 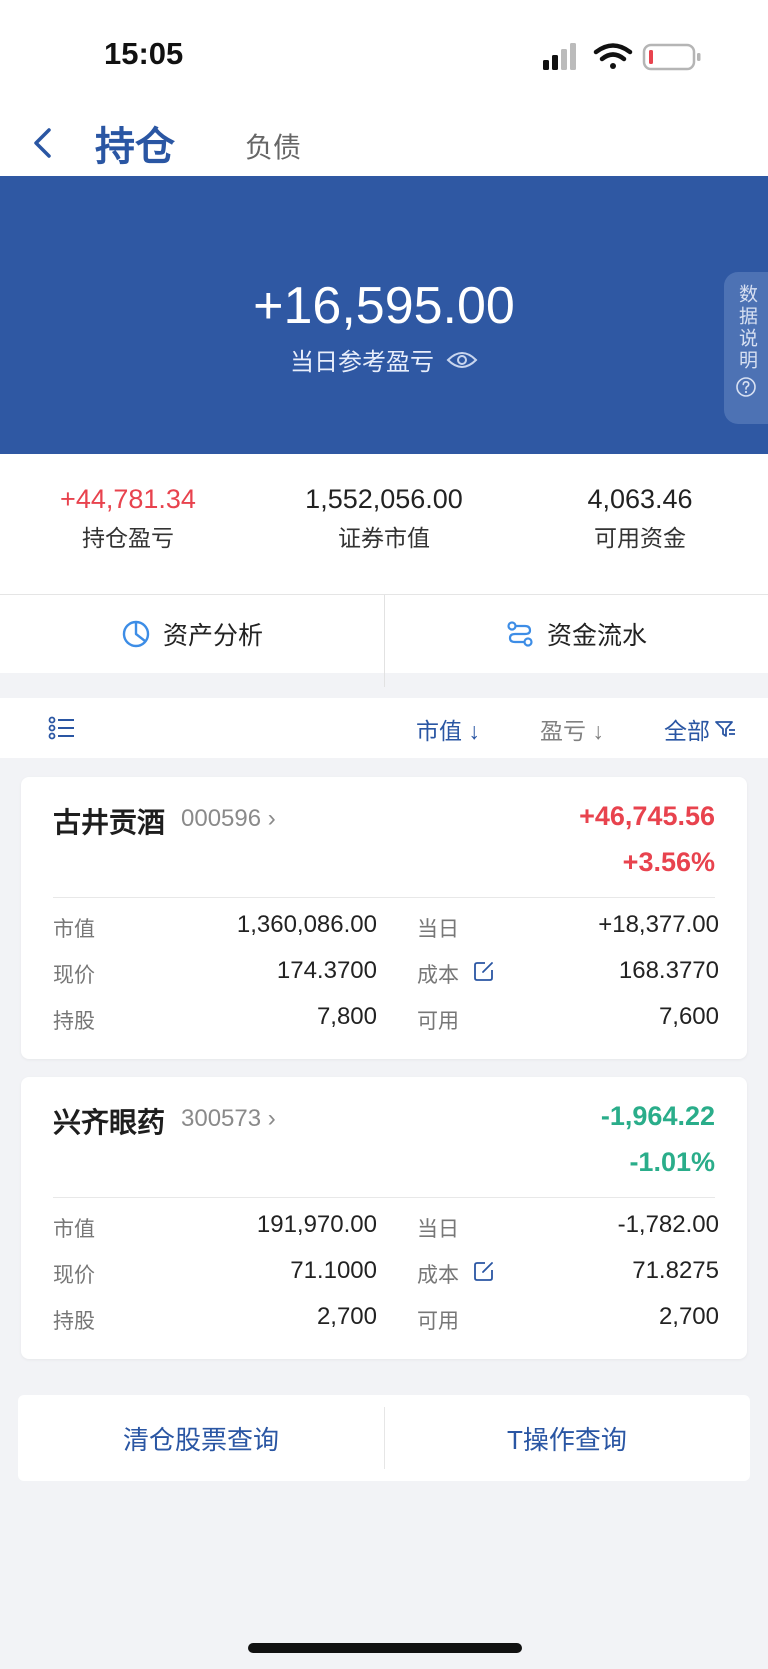 I want to click on daily-pnl-label: 当日参考盈亏, so click(x=362, y=362).